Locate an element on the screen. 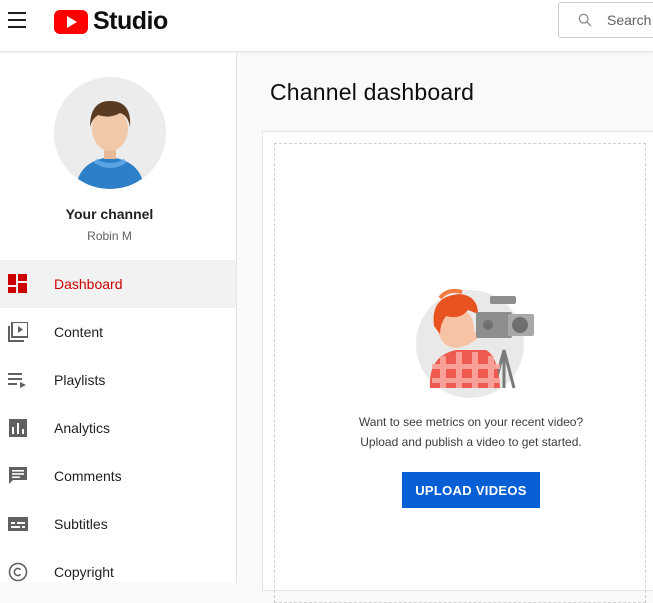 The height and width of the screenshot is (603, 653). dashboard-icon is located at coordinates (17, 283).